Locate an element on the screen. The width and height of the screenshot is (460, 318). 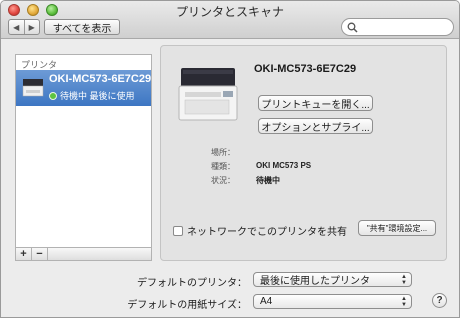
default-printer-popup: 最後に使用したプリンタ ▲ ▼ is located at coordinates (332, 279).